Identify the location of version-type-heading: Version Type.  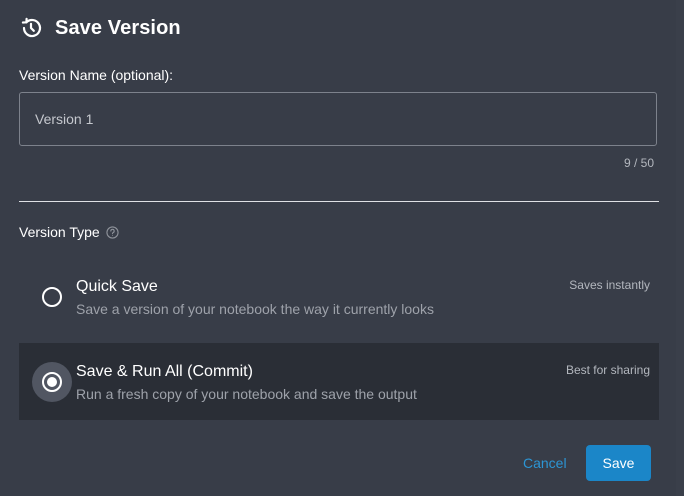
(69, 232).